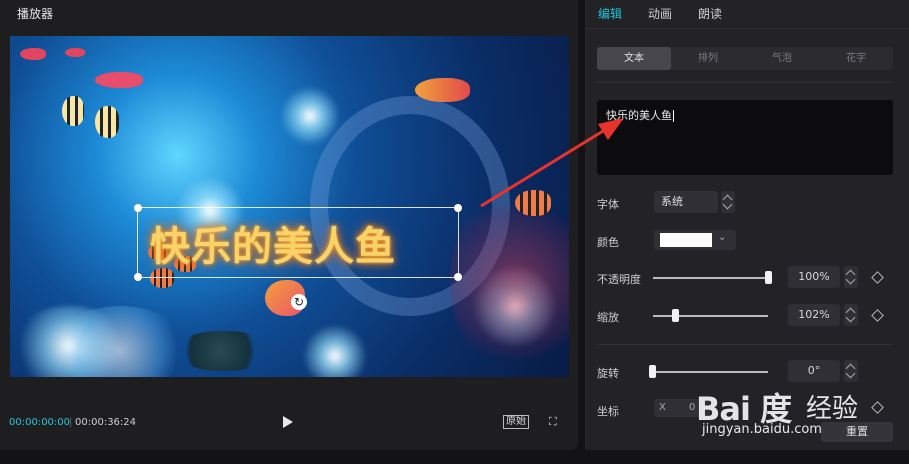 This screenshot has height=464, width=909. What do you see at coordinates (673, 116) in the screenshot?
I see `text-caret` at bounding box center [673, 116].